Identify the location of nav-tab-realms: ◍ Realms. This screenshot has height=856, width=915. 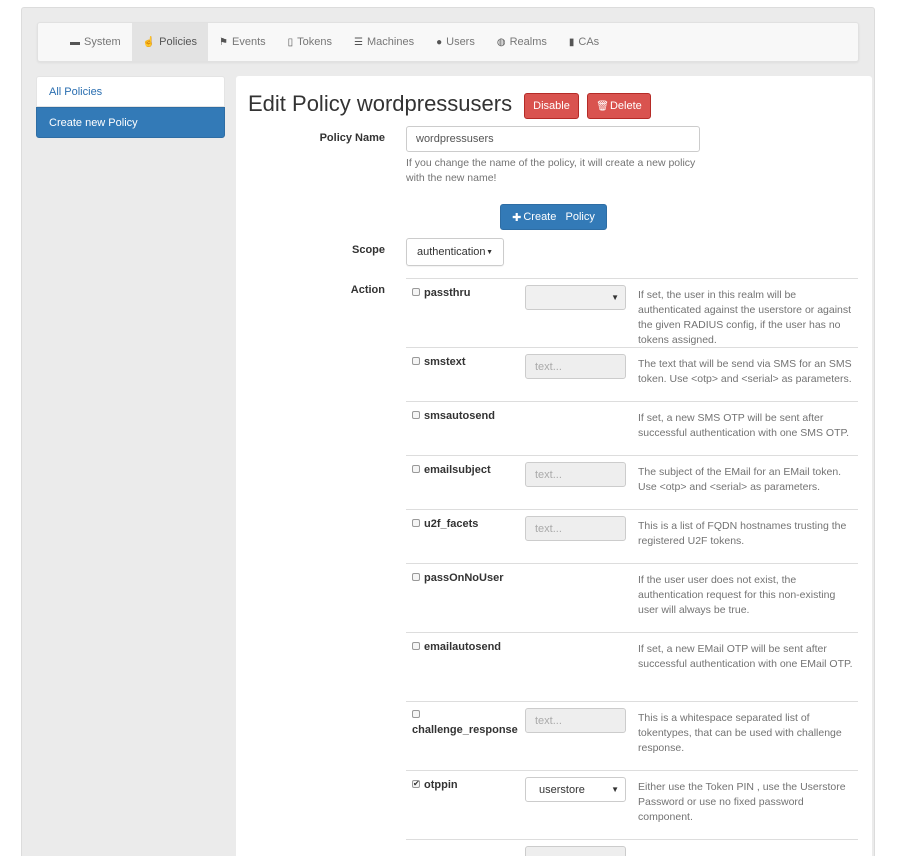
(522, 42).